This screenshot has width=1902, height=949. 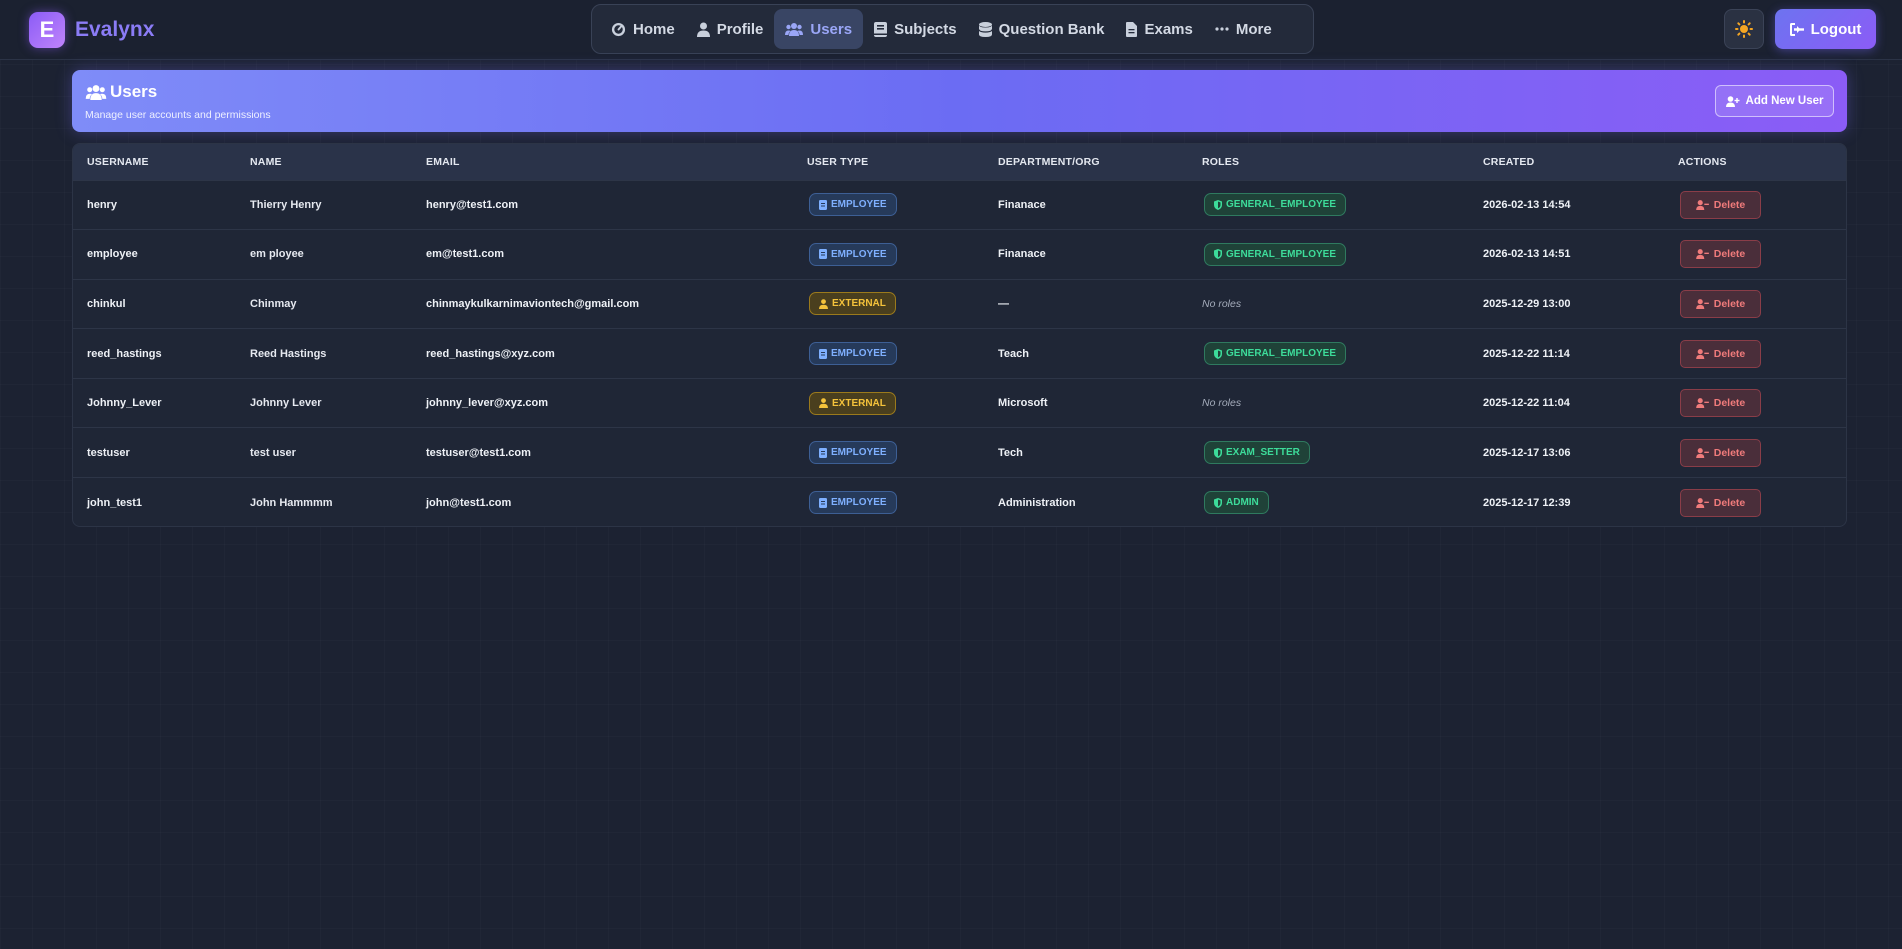 I want to click on brand: E Evalynx, so click(x=91, y=30).